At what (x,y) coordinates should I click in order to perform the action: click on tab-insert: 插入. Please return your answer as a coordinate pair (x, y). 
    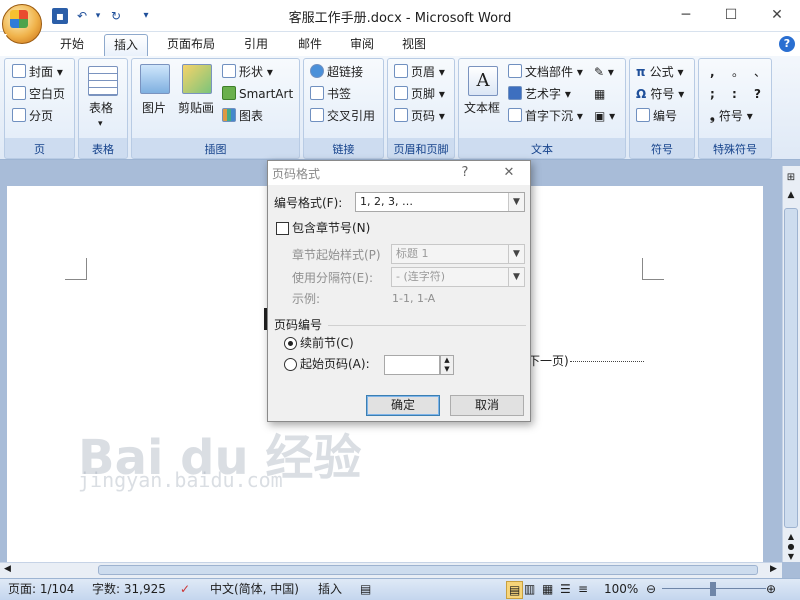
    Looking at the image, I should click on (126, 45).